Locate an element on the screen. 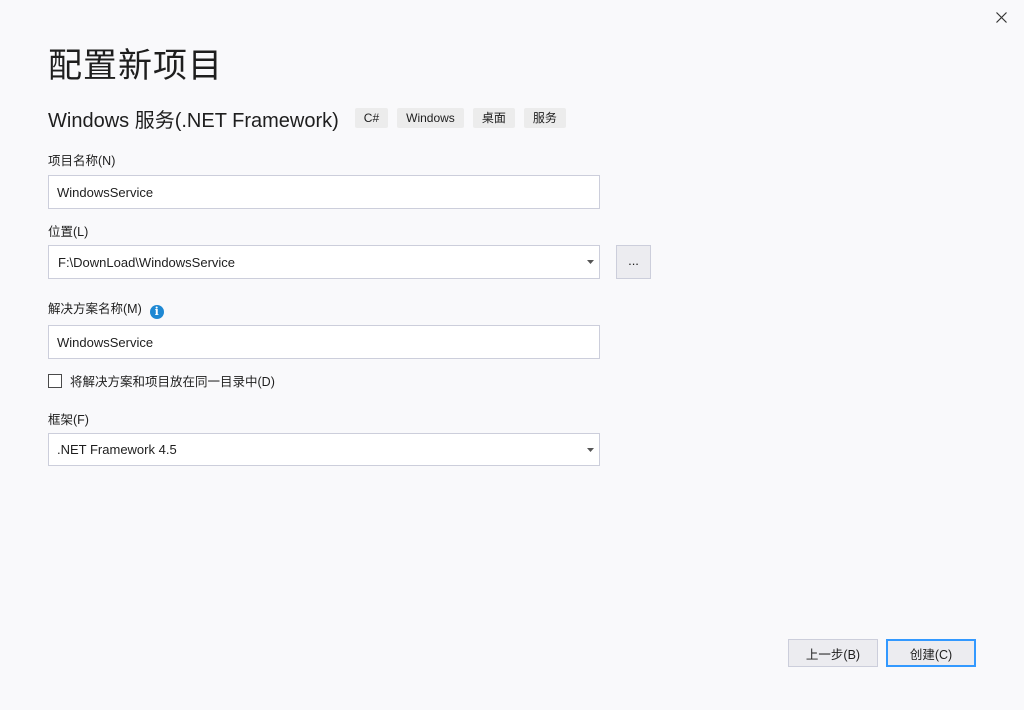 This screenshot has height=710, width=1024. location-value: F:\DownLoad\WindowsService is located at coordinates (147, 262).